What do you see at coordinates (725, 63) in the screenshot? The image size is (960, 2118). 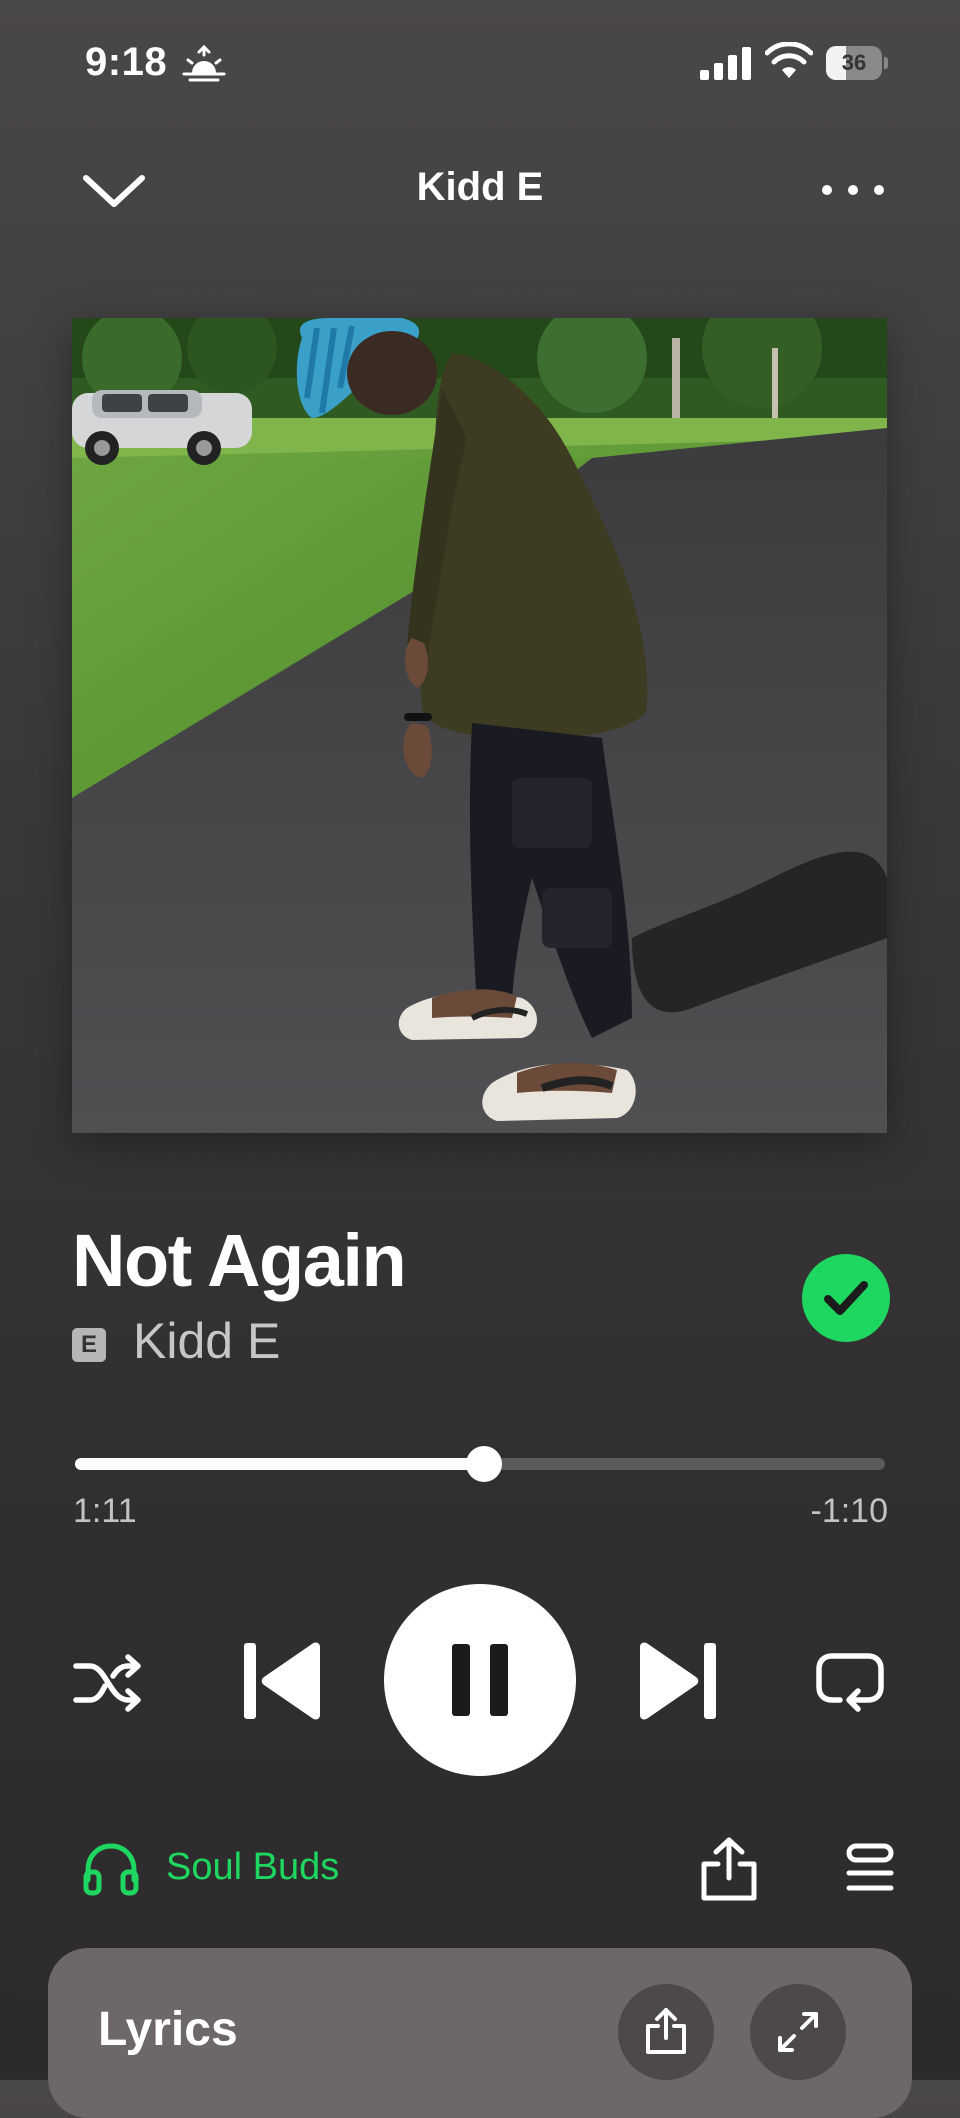 I see `signal-icon` at bounding box center [725, 63].